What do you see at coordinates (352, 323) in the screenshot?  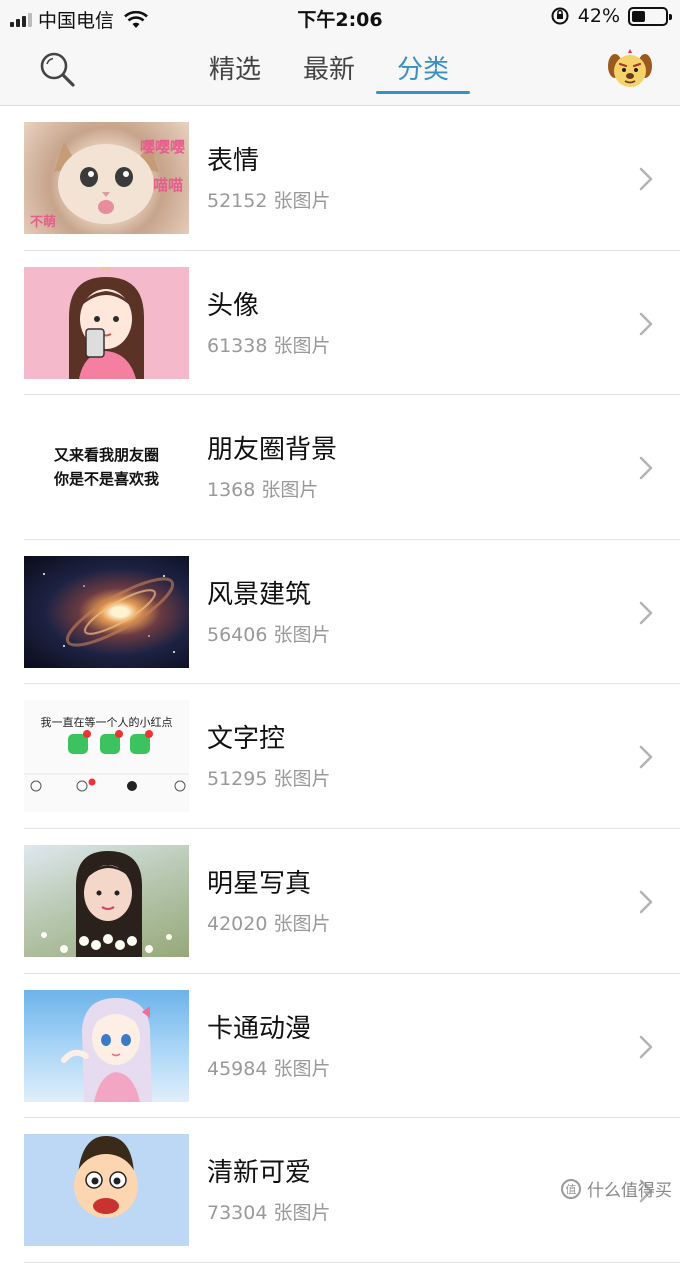 I see `list-item: 头像 61338 张图片` at bounding box center [352, 323].